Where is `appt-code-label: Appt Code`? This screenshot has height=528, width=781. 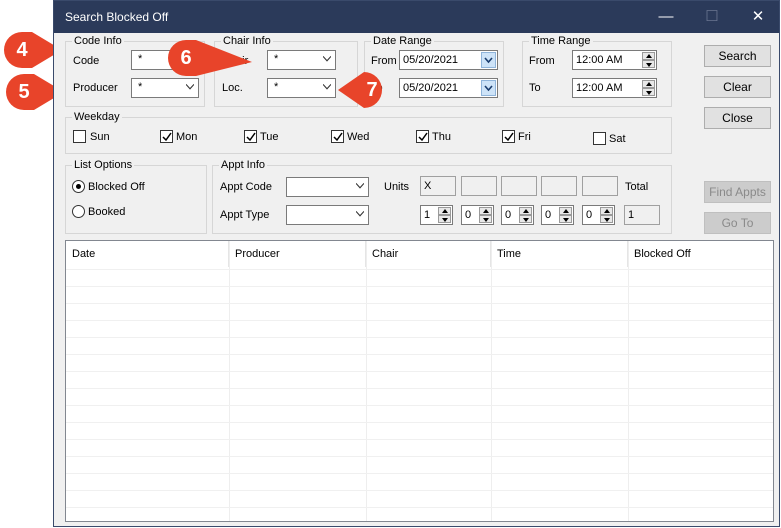 appt-code-label: Appt Code is located at coordinates (246, 187).